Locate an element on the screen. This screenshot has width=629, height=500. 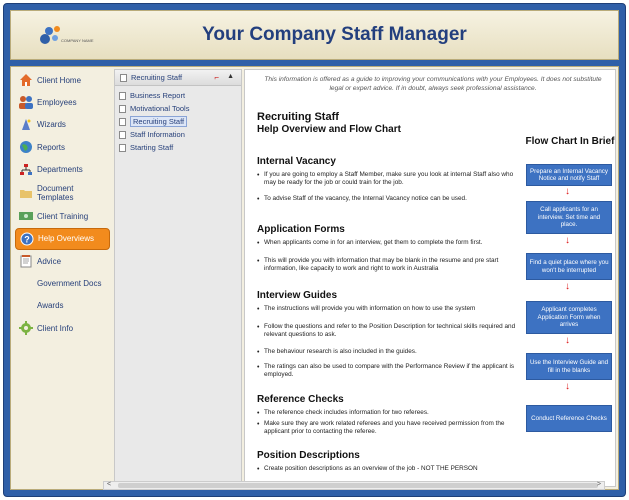
nav-item-help-overviews: ? Help Overviews is located at coordinates (62, 238).